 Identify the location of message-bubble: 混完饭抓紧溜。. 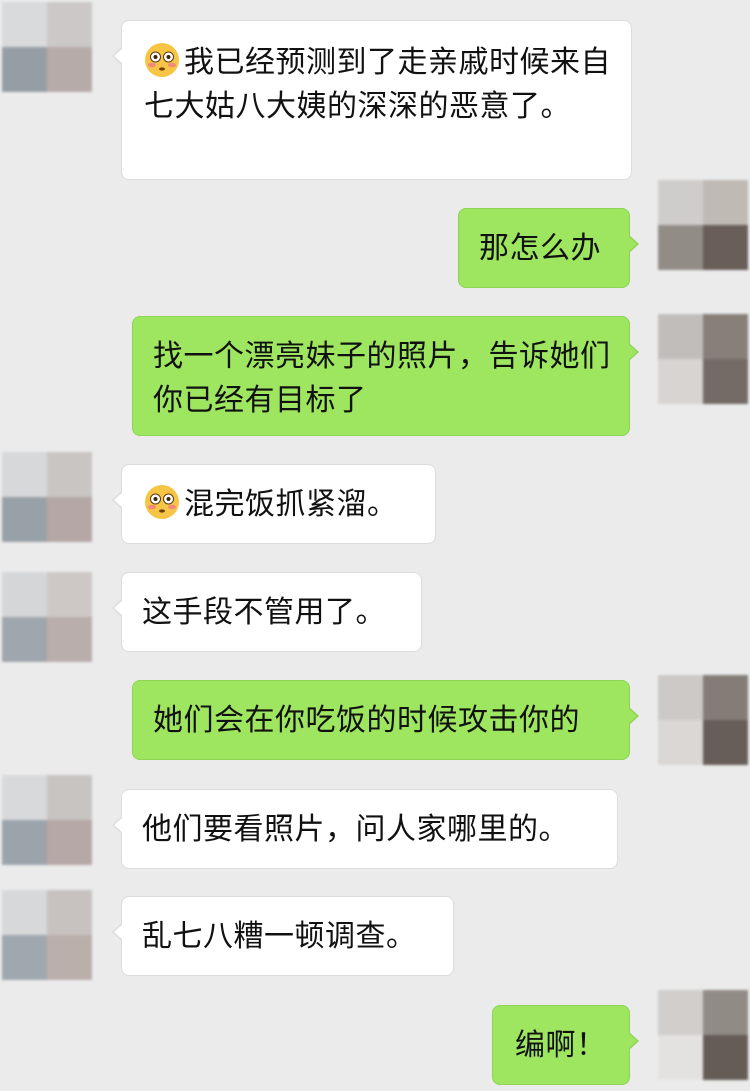
(274, 504).